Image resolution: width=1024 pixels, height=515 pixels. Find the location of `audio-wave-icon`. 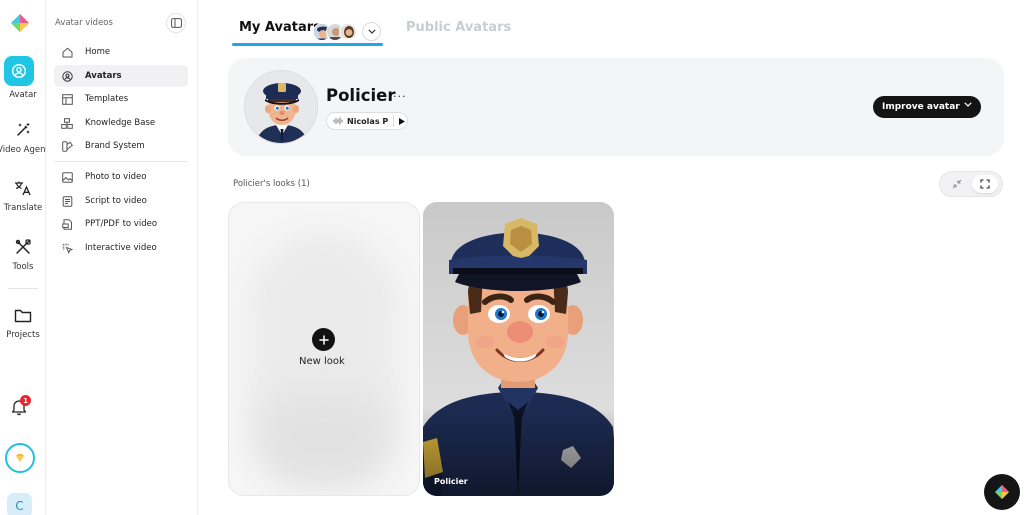

audio-wave-icon is located at coordinates (338, 121).